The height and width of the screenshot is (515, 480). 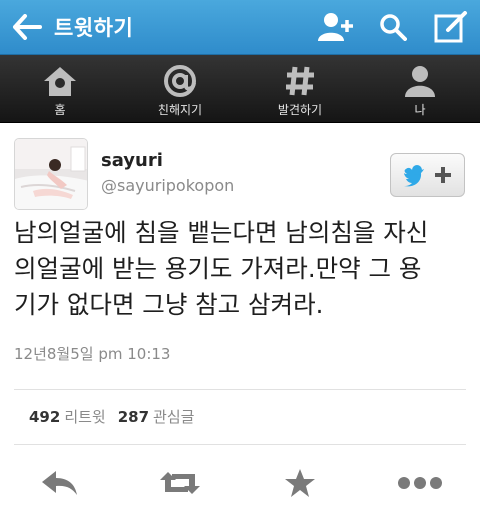 I want to click on star-icon, so click(x=300, y=483).